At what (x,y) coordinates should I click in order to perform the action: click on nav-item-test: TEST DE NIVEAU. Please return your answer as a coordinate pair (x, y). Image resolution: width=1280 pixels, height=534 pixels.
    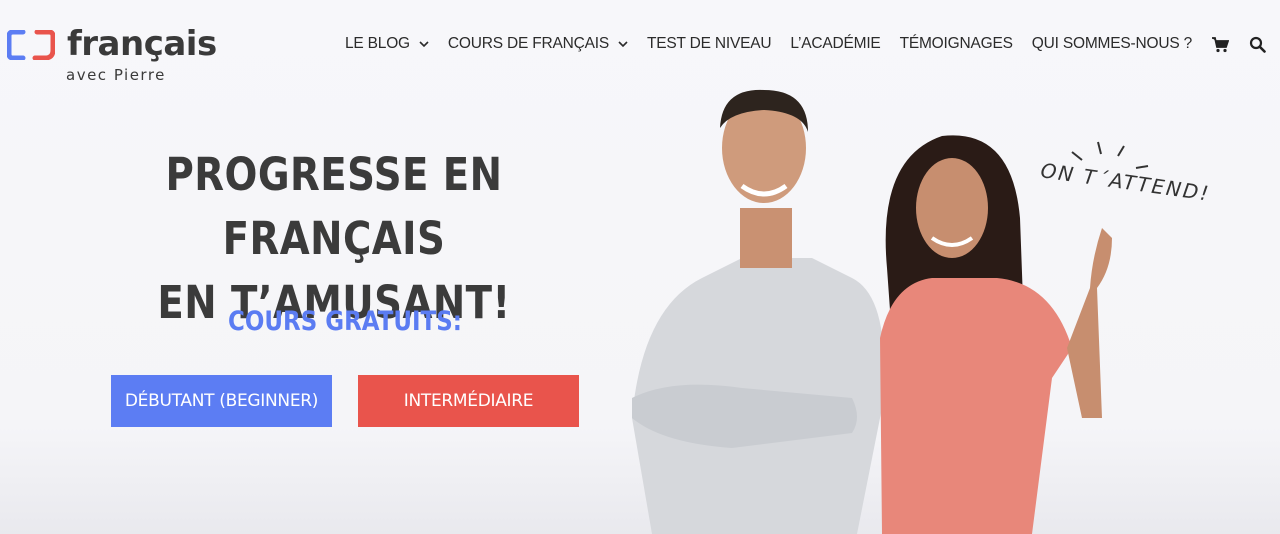
    Looking at the image, I should click on (709, 44).